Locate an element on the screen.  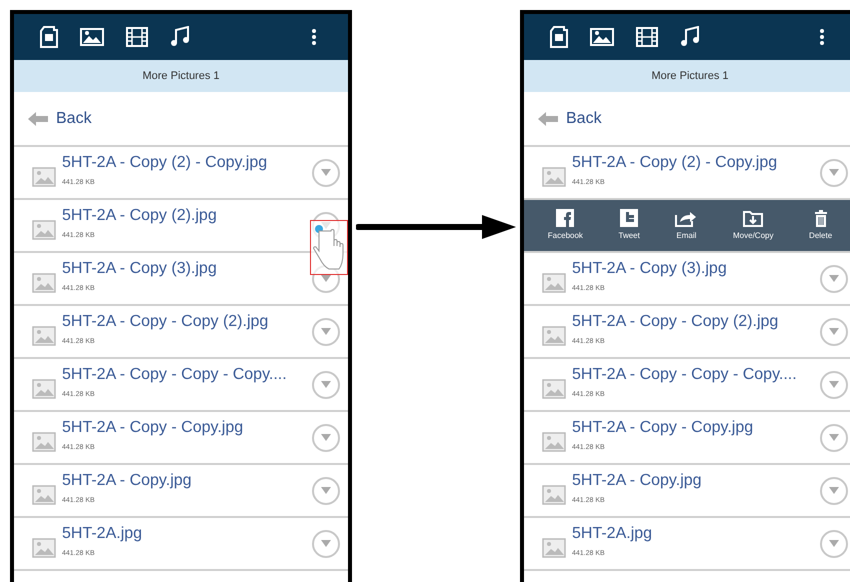
facebook-icon is located at coordinates (565, 218).